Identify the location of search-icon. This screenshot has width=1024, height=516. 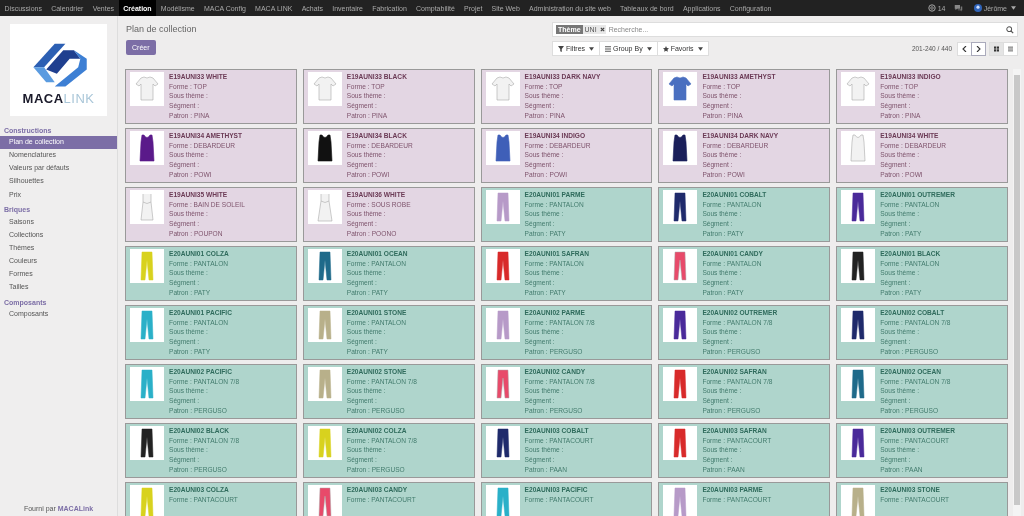
(1010, 29).